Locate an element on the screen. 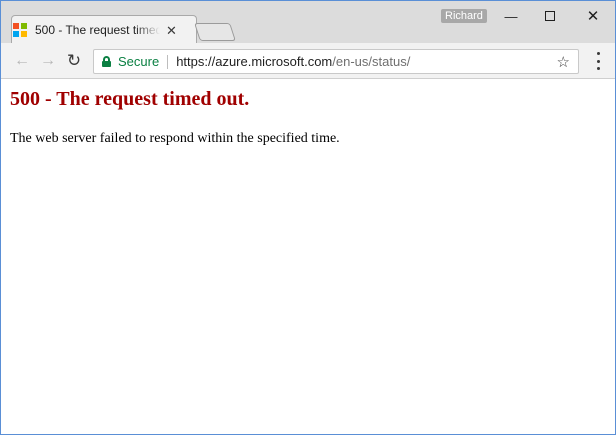 Image resolution: width=616 pixels, height=435 pixels. back-arrow-icon: ← is located at coordinates (22, 60).